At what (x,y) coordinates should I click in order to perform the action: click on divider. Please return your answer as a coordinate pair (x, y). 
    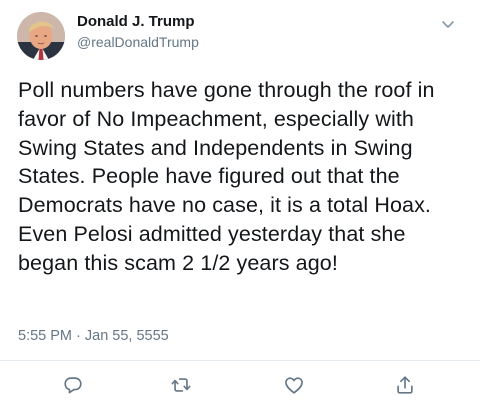
    Looking at the image, I should click on (240, 360).